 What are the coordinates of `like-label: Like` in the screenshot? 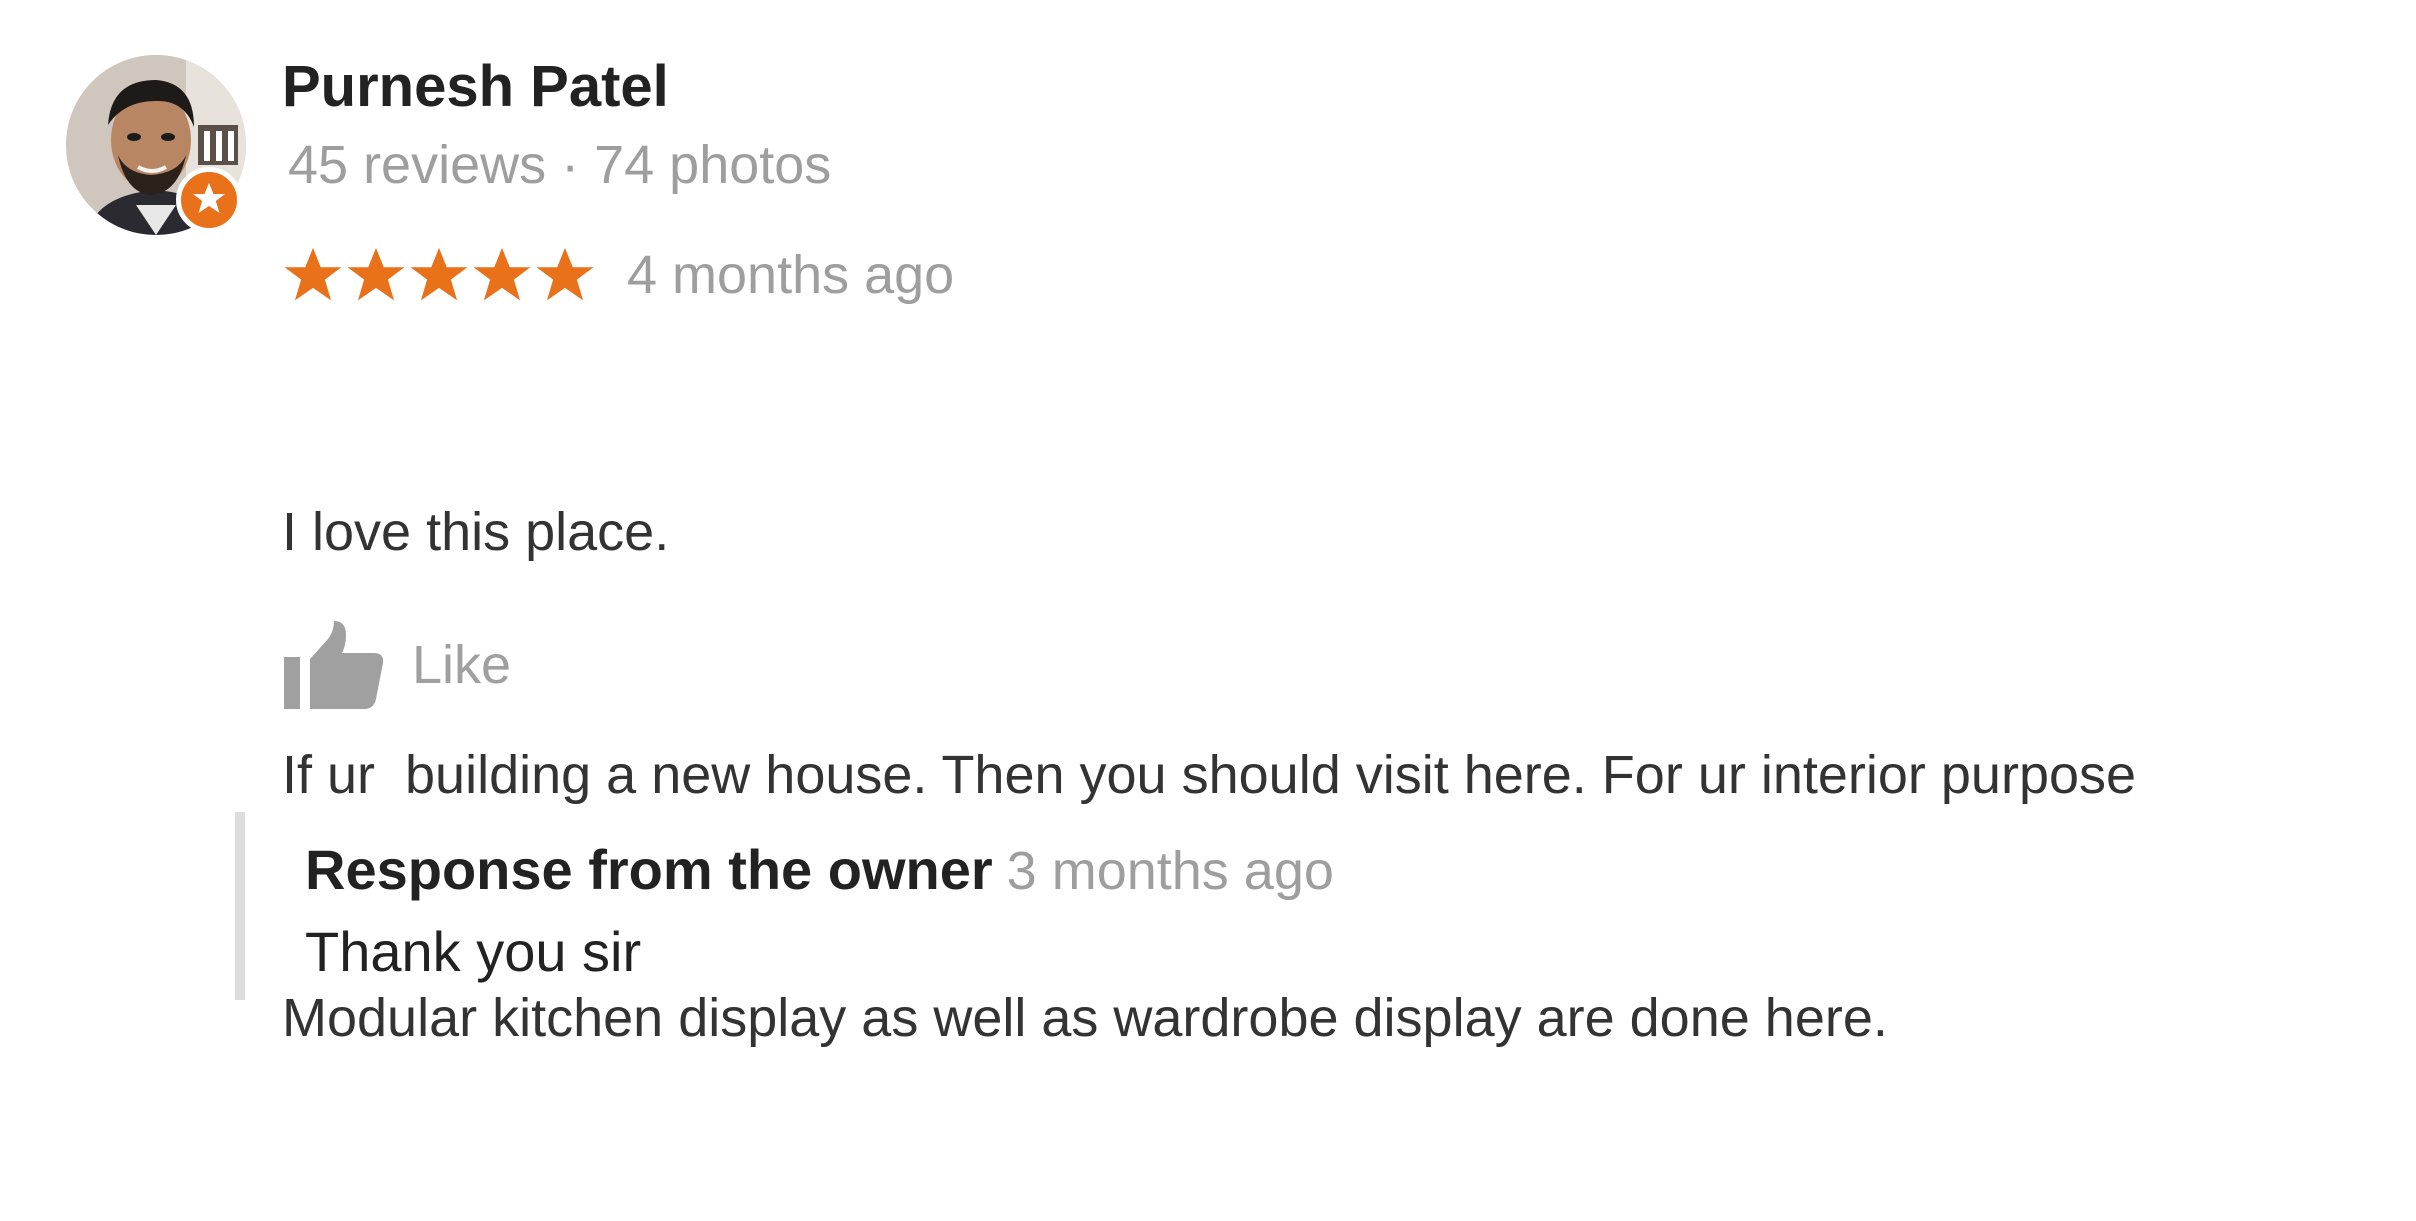 It's located at (462, 665).